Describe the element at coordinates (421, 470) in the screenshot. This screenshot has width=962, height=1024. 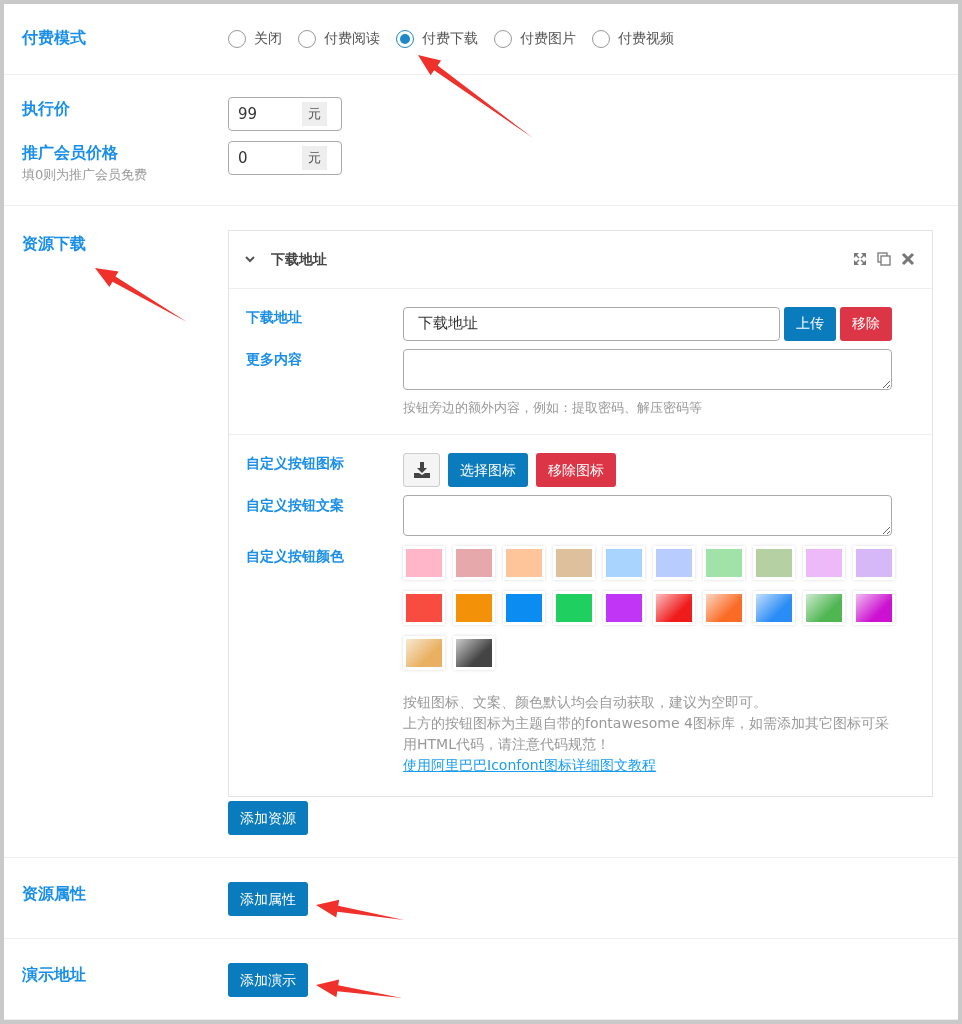
I see `download-icon` at that location.